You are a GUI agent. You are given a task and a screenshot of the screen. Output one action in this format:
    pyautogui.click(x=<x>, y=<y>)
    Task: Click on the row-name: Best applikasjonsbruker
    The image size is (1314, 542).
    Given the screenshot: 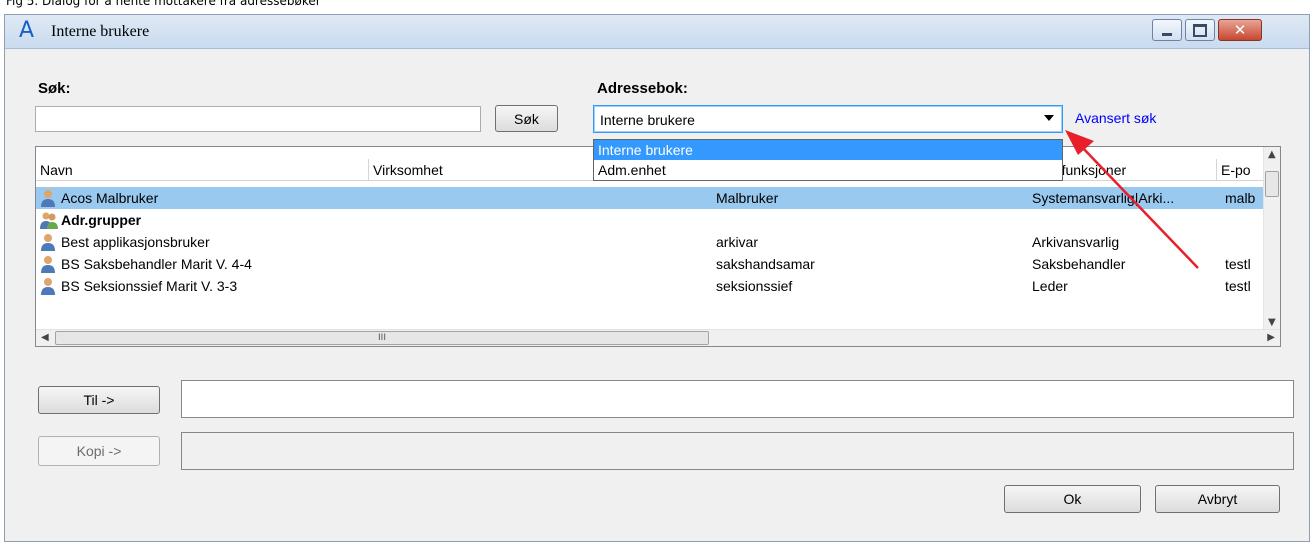 What is the action you would take?
    pyautogui.click(x=135, y=242)
    